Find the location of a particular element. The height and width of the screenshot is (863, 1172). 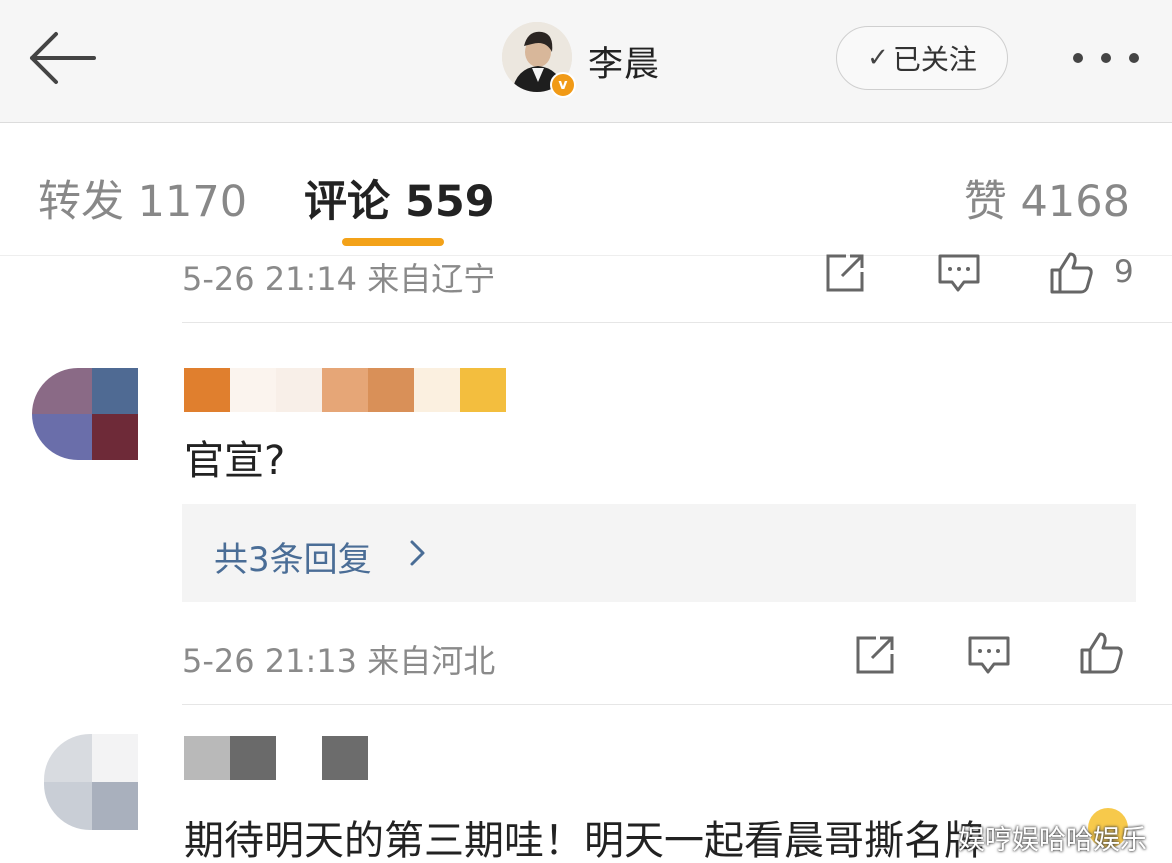

comment-text: 期待明天的第三期哇！明天一起看晨哥撕名牌 is located at coordinates (584, 840).